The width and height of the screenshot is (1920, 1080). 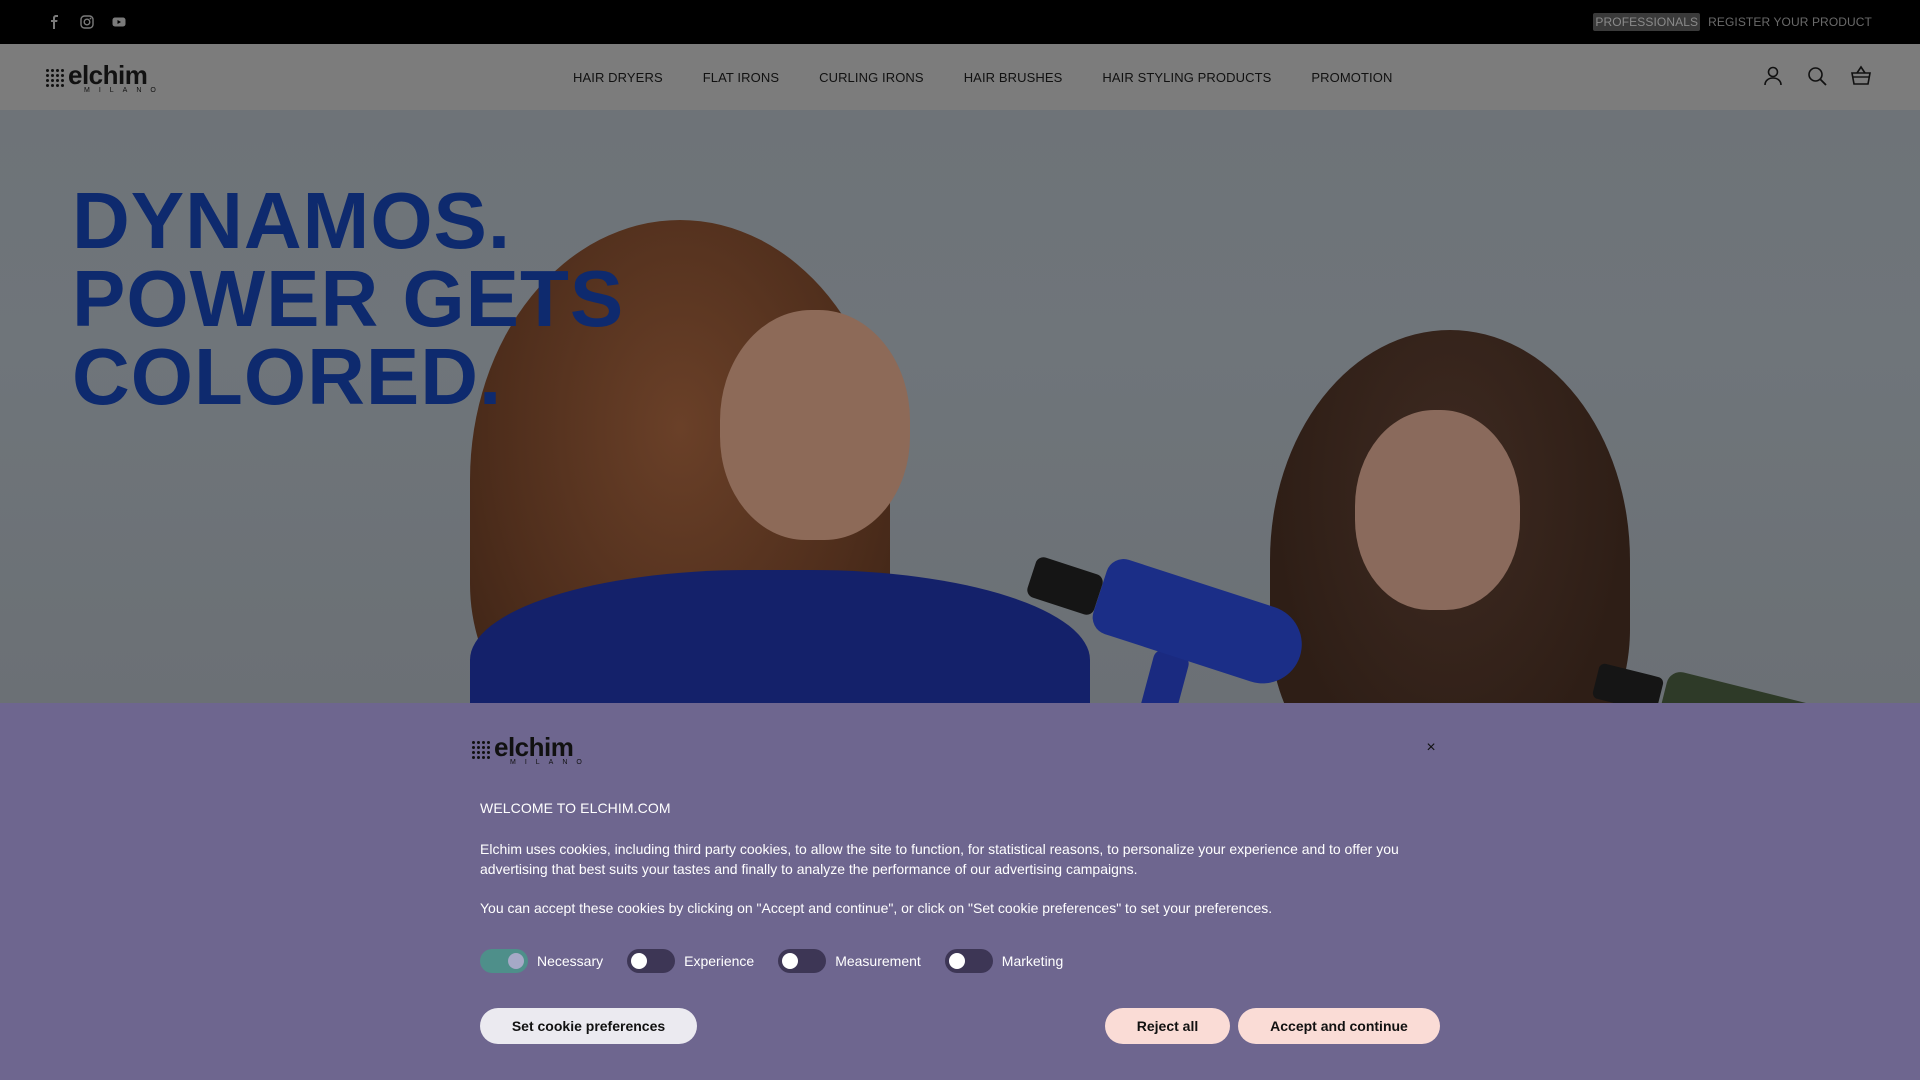 I want to click on social-links, so click(x=87, y=22).